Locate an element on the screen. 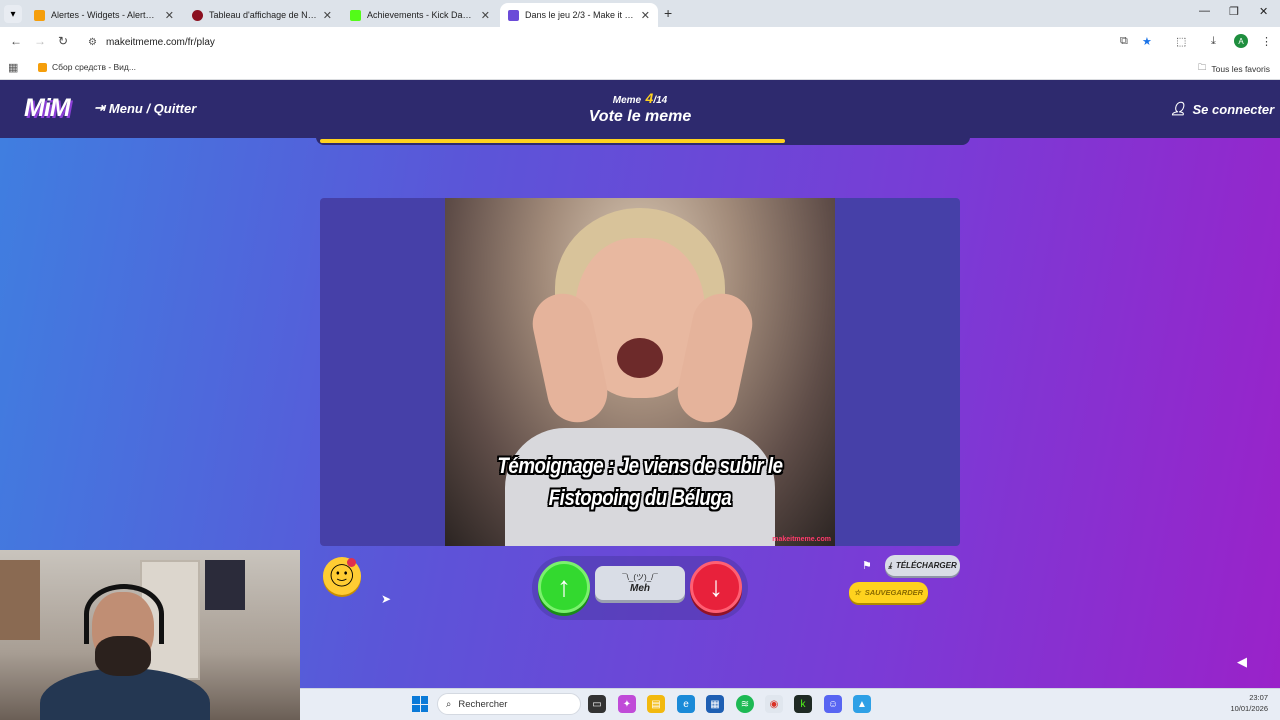 The width and height of the screenshot is (1280, 720). meh-button: ¯\_(ツ)_/¯ Meh is located at coordinates (640, 583).